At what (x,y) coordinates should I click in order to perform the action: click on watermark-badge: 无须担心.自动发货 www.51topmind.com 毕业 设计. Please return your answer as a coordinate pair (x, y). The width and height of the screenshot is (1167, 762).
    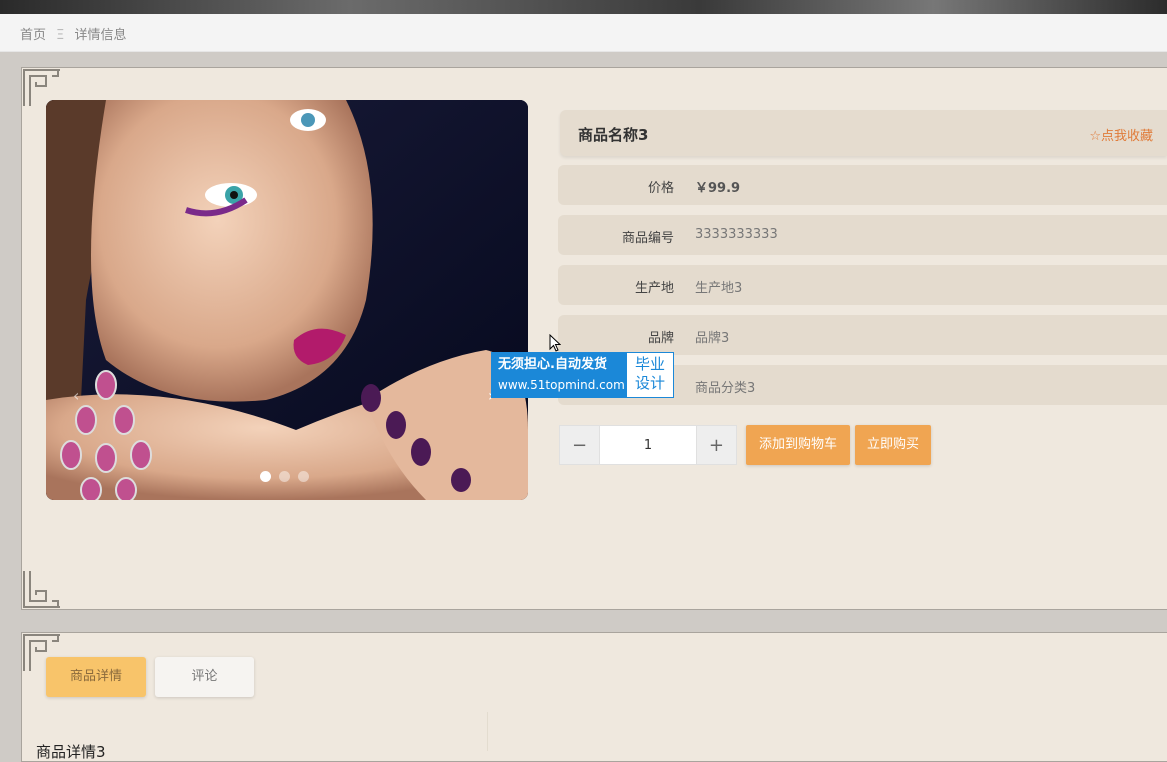
    Looking at the image, I should click on (582, 375).